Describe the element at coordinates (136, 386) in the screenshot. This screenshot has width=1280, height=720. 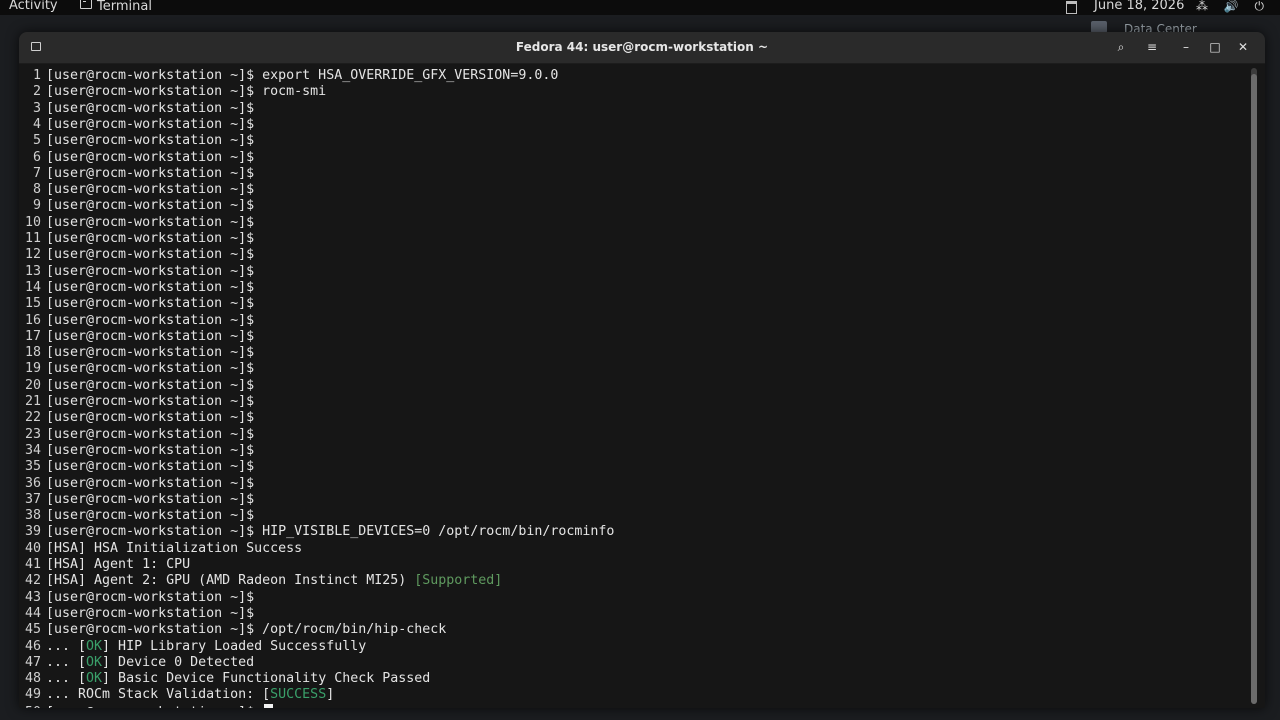
I see `terminal-line: 20 [user@rocm-workstation ~]$` at that location.